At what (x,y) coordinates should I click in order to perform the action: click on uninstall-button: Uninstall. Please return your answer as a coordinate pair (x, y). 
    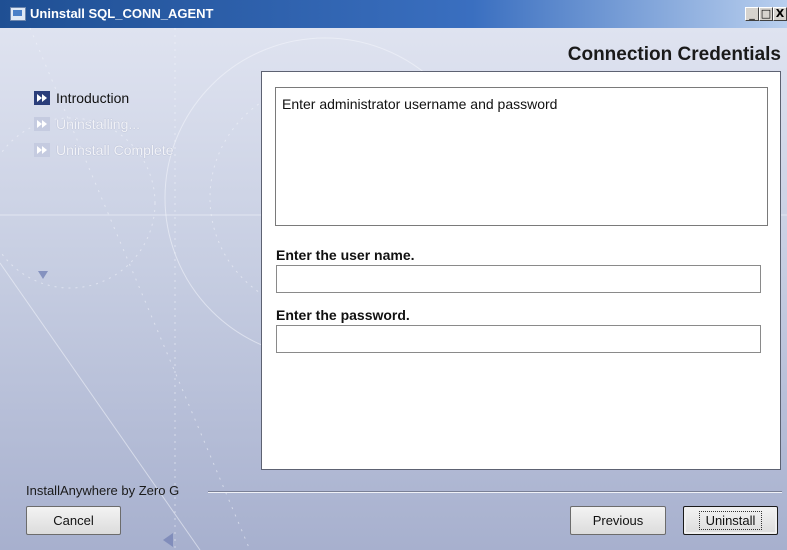
    Looking at the image, I should click on (730, 520).